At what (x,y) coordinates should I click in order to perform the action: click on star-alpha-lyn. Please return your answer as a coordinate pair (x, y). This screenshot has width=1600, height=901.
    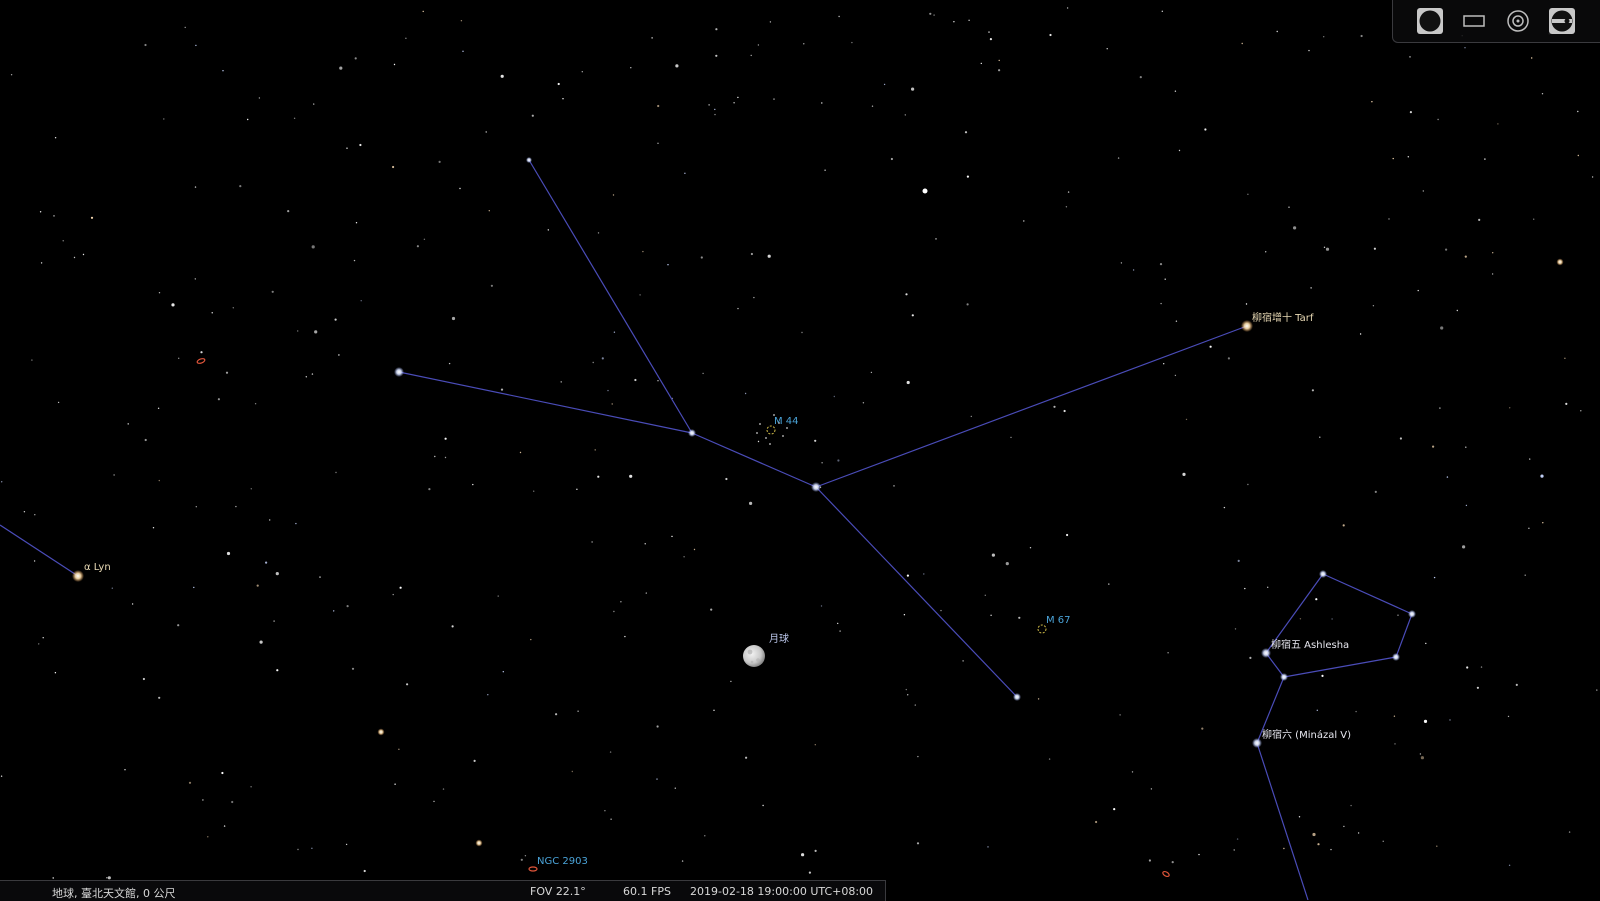
    Looking at the image, I should click on (78, 576).